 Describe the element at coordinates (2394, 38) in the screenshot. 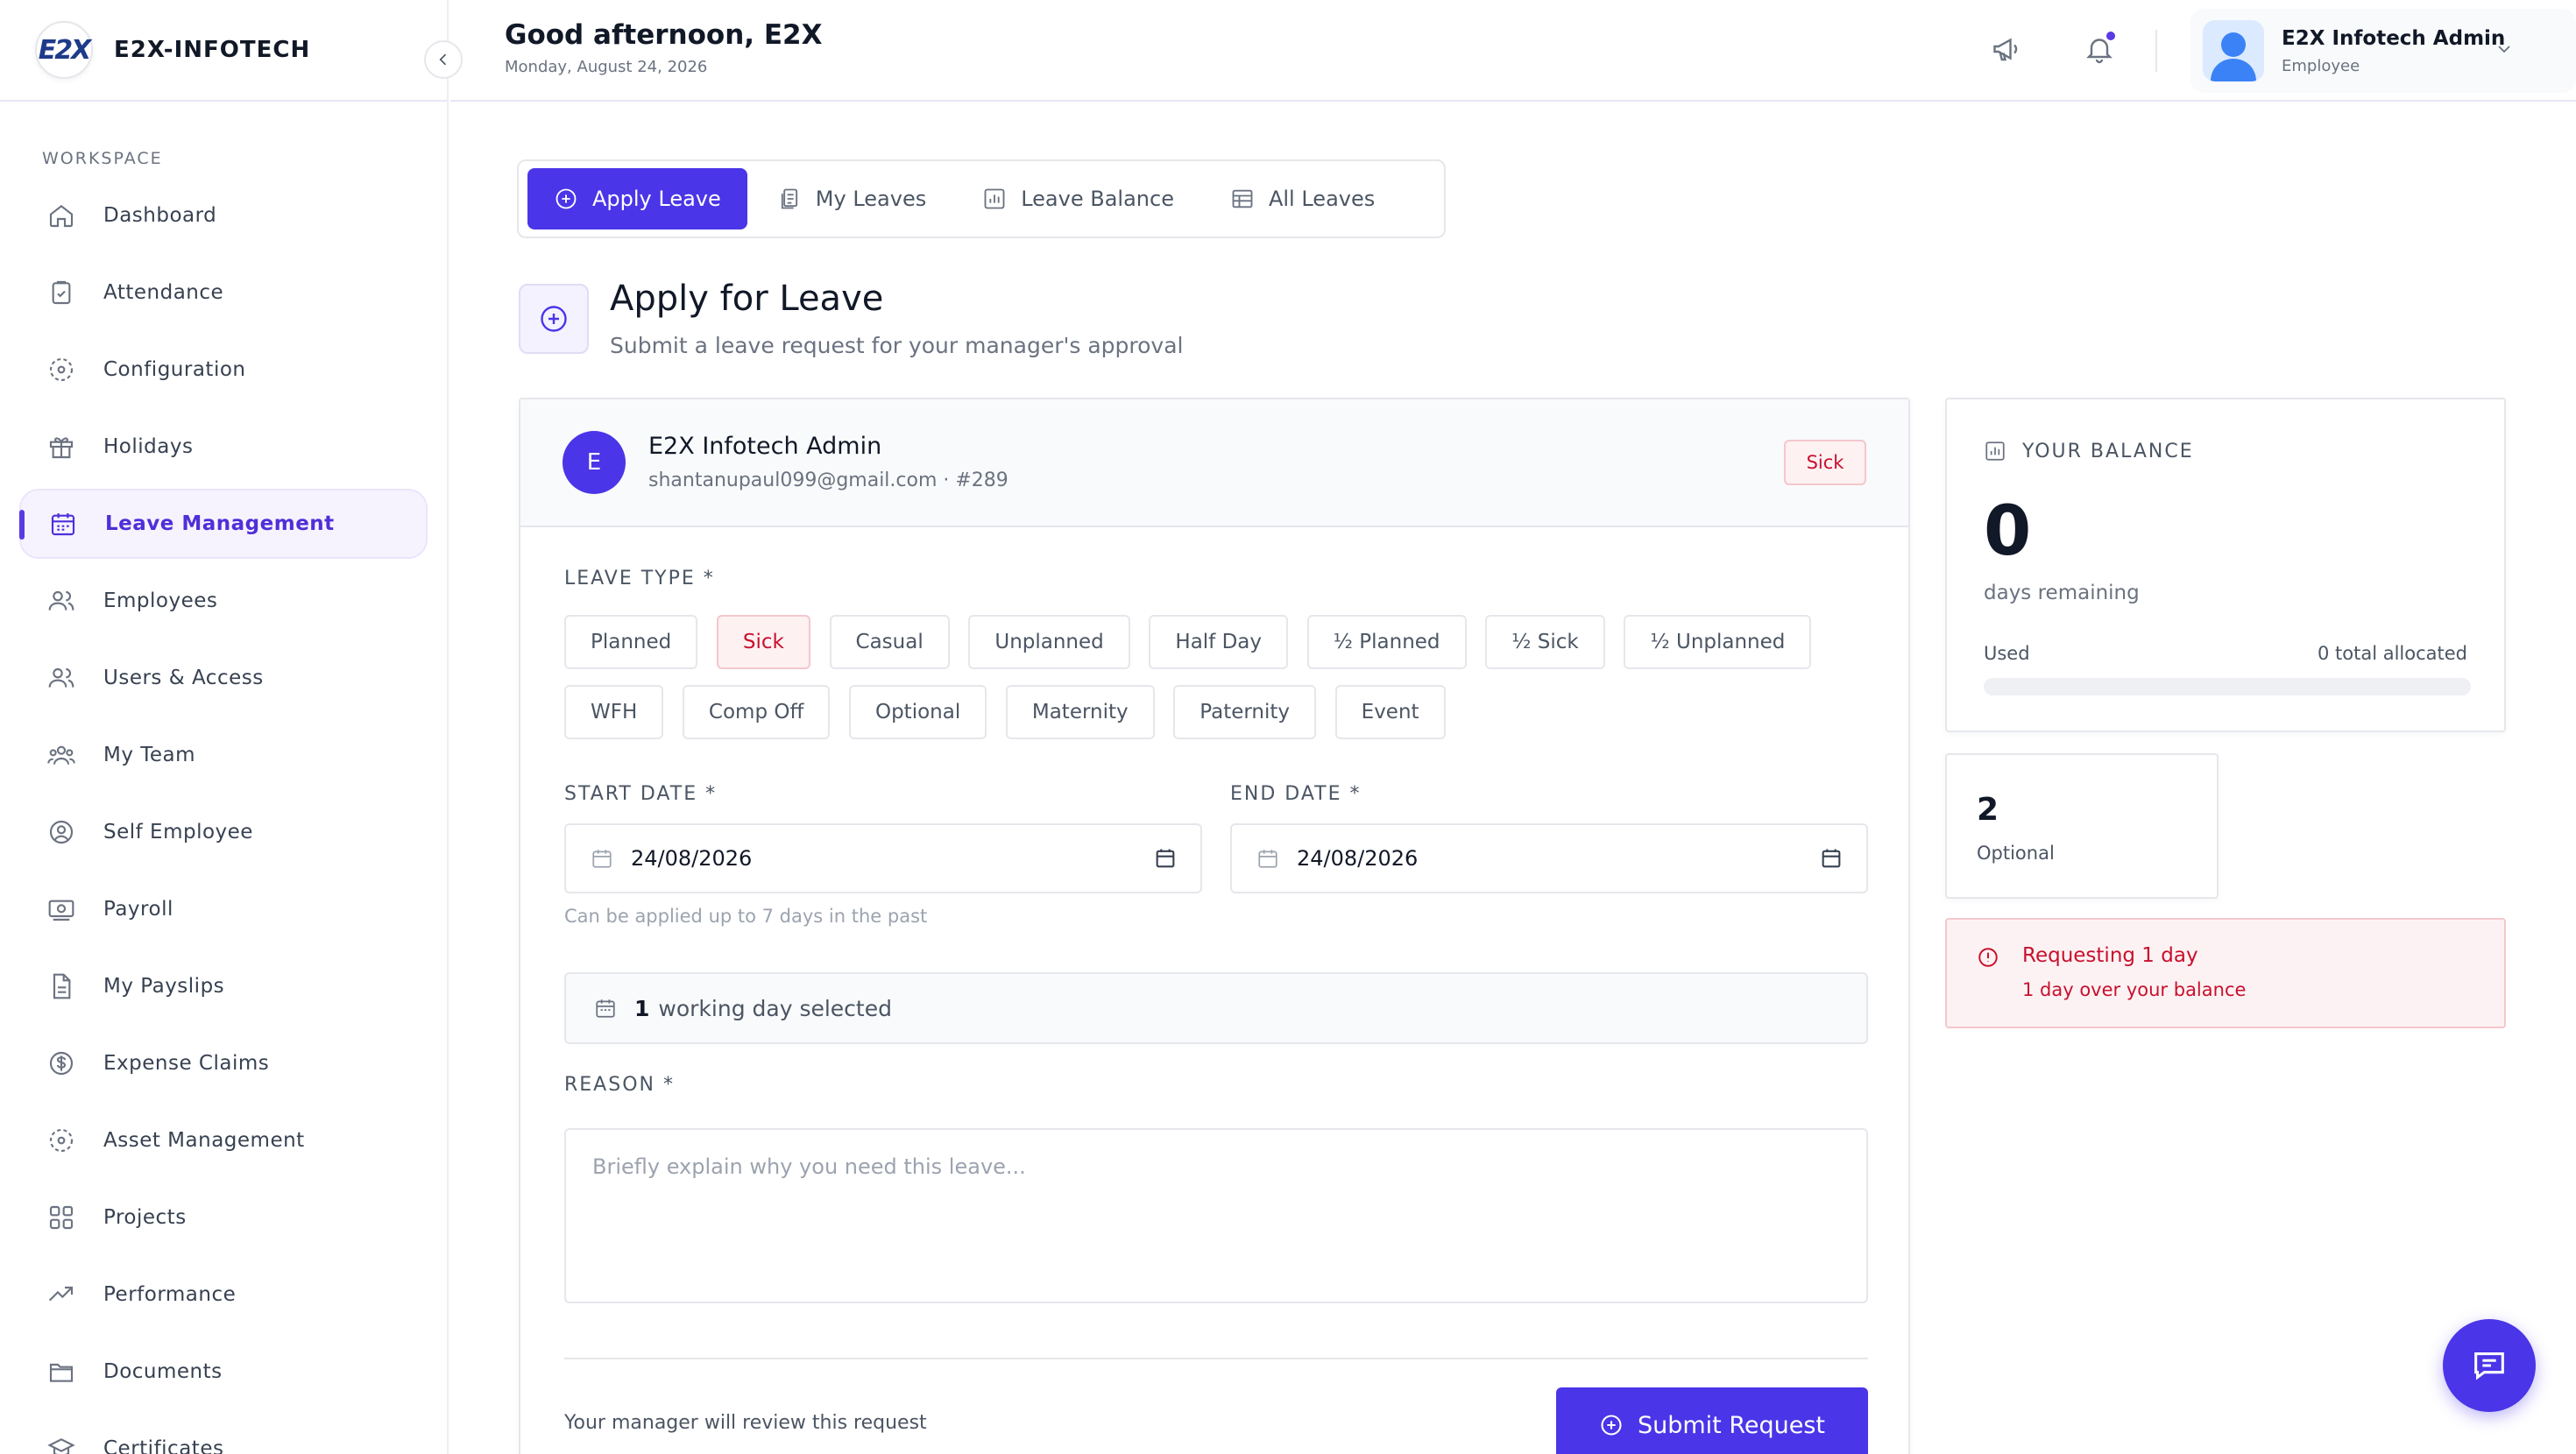

I see `user-name: E2X Infotech Admin` at that location.